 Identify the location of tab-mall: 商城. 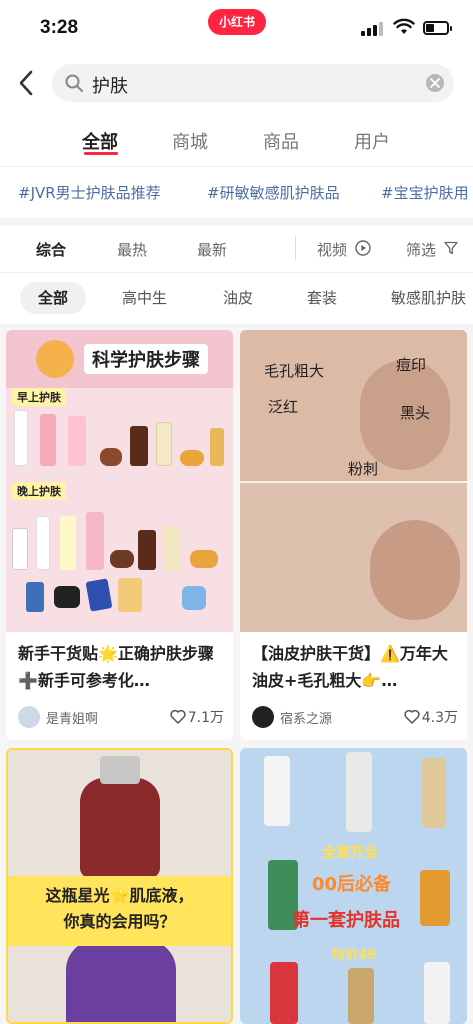
(190, 141).